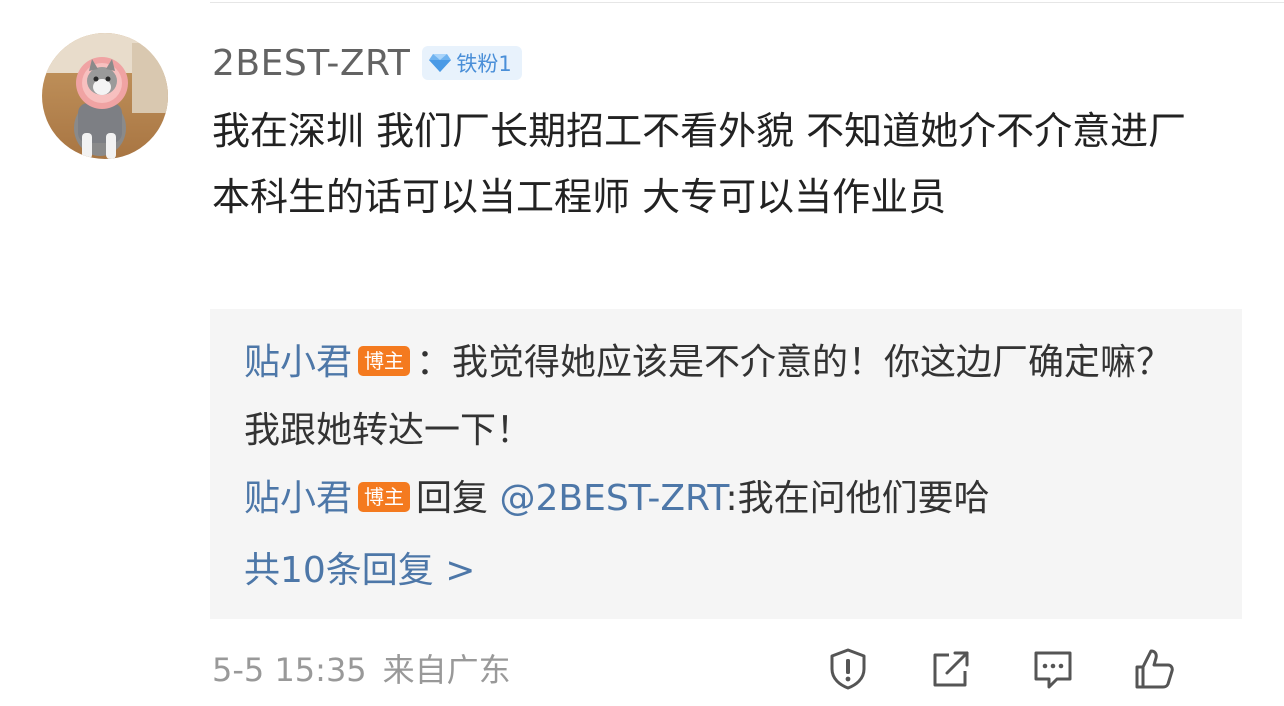  I want to click on comment-meta: 5-5 15:35 来自广东, so click(361, 670).